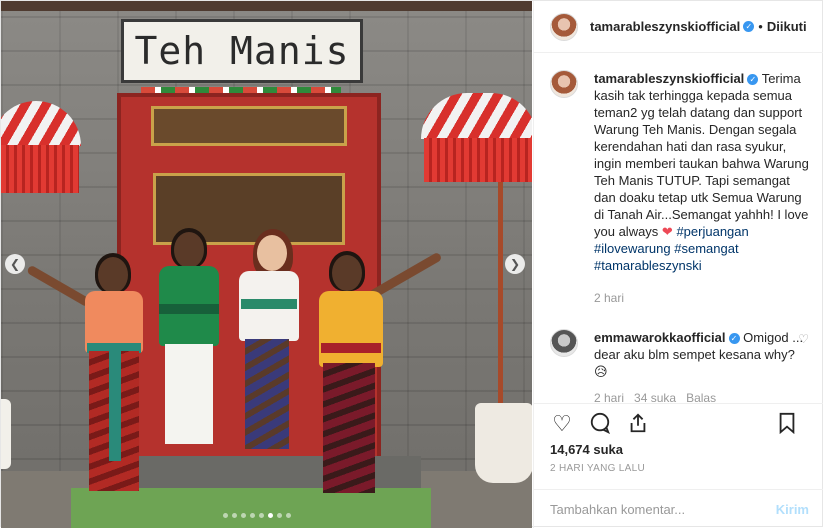 Image resolution: width=823 pixels, height=528 pixels. What do you see at coordinates (667, 231) in the screenshot?
I see `red-heart-emoji: ❤` at bounding box center [667, 231].